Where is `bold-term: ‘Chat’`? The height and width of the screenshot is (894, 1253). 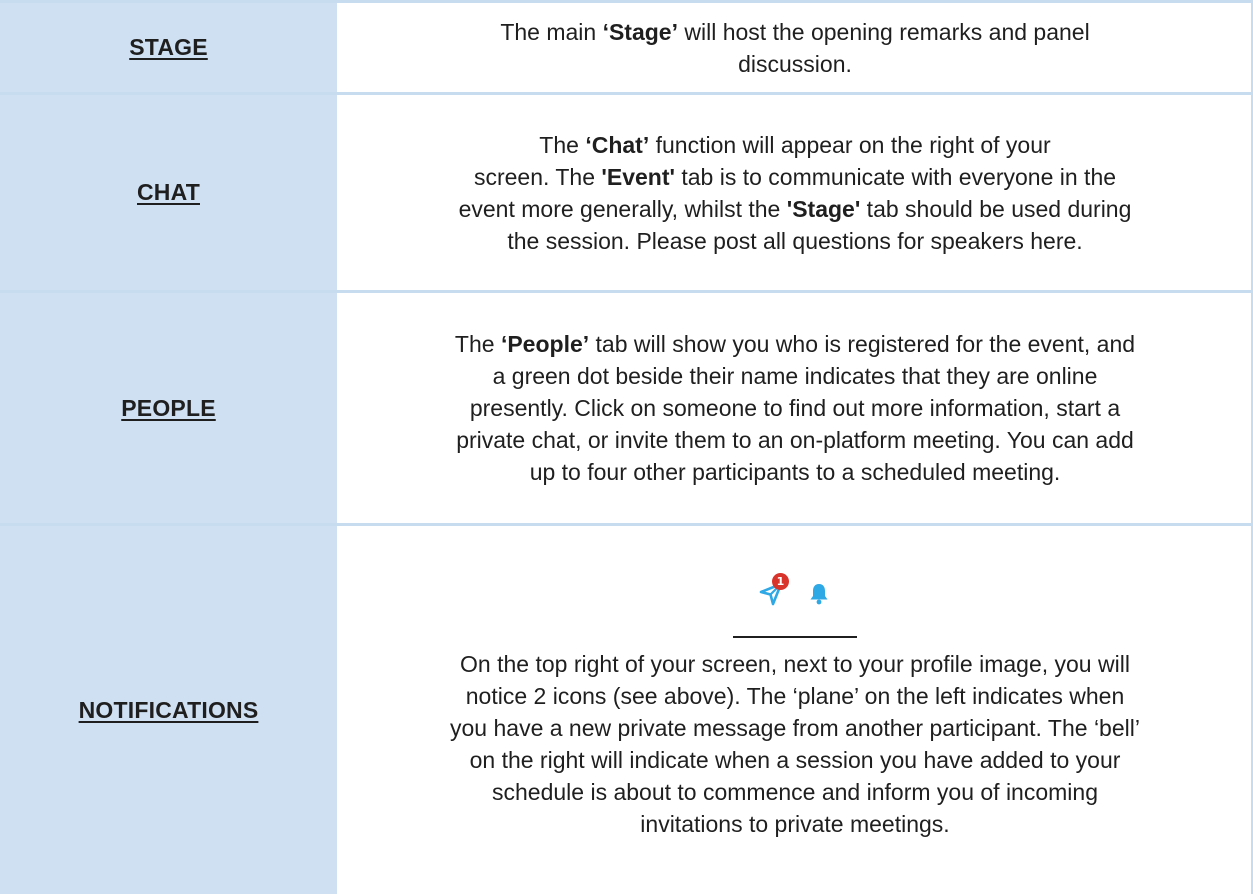
bold-term: ‘Chat’ is located at coordinates (617, 144).